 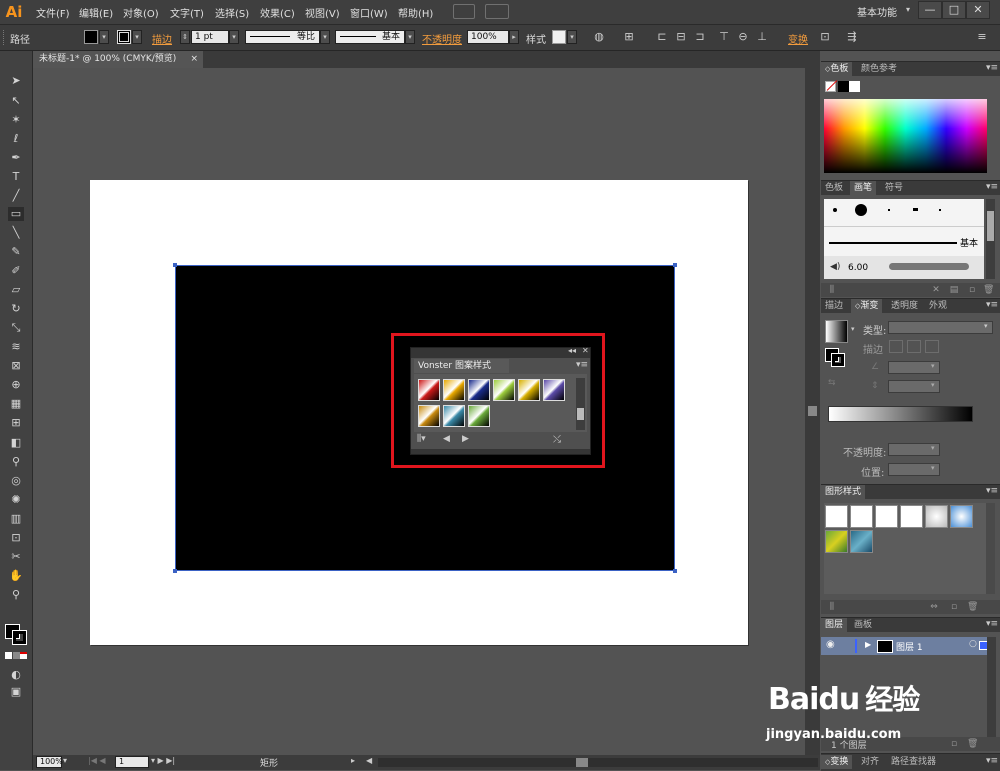 I want to click on eyedropper-tool-icon: ⚲, so click(x=16, y=462).